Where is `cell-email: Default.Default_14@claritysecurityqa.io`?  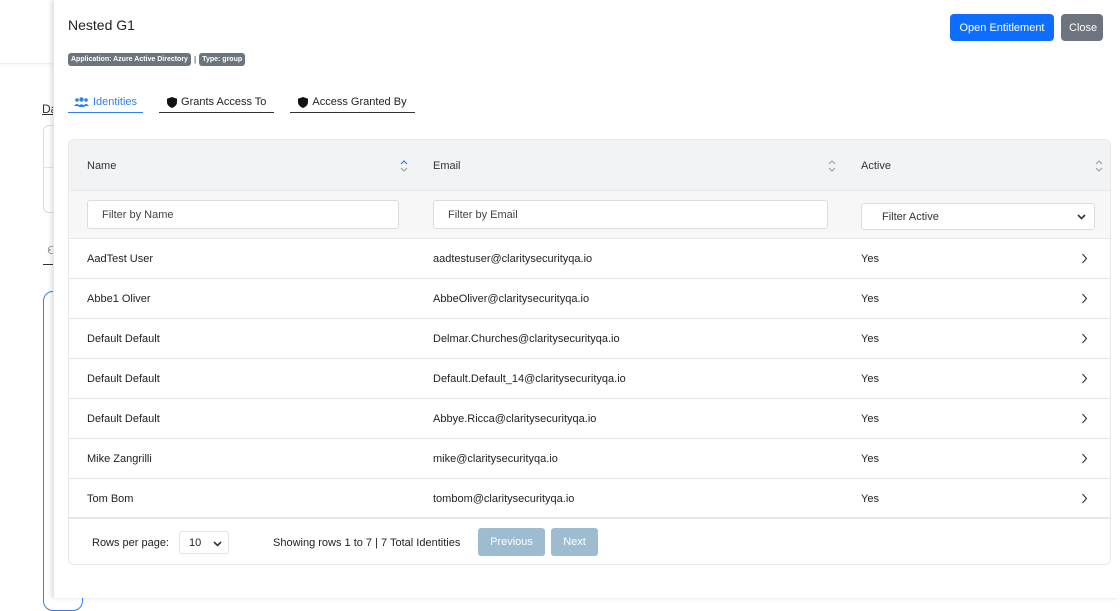 cell-email: Default.Default_14@claritysecurityqa.io is located at coordinates (529, 379).